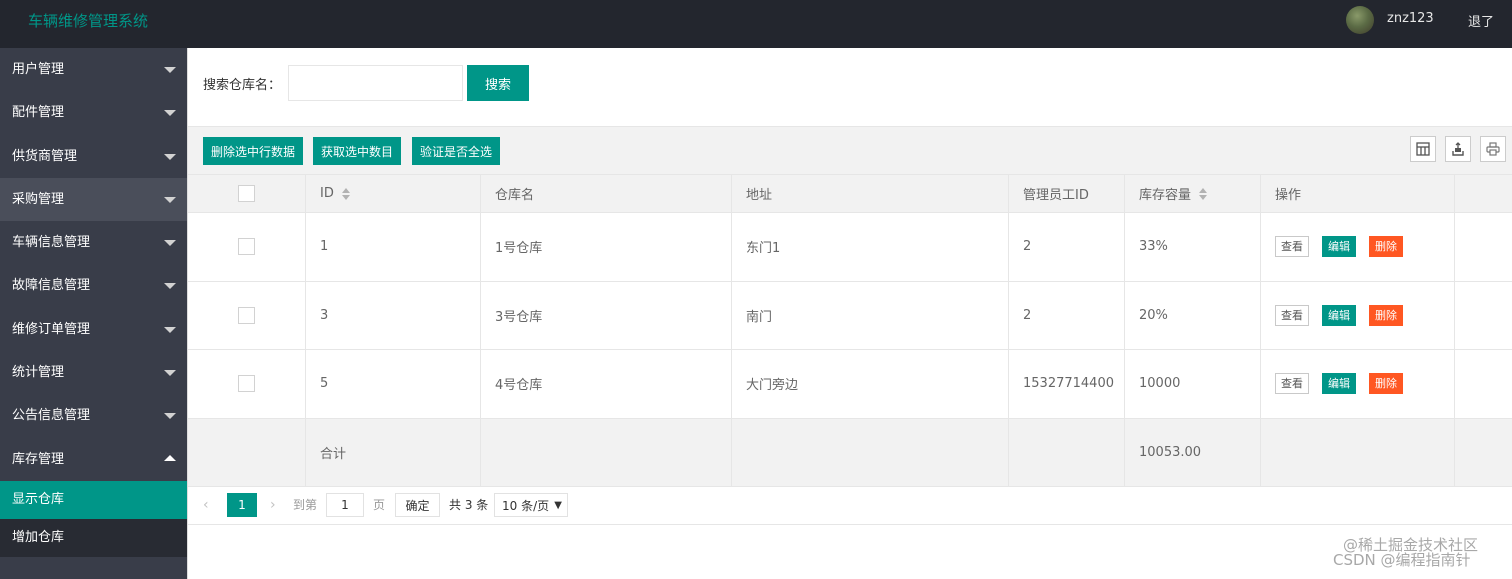 The image size is (1512, 579). I want to click on header-capacity: 库存容量, so click(1193, 193).